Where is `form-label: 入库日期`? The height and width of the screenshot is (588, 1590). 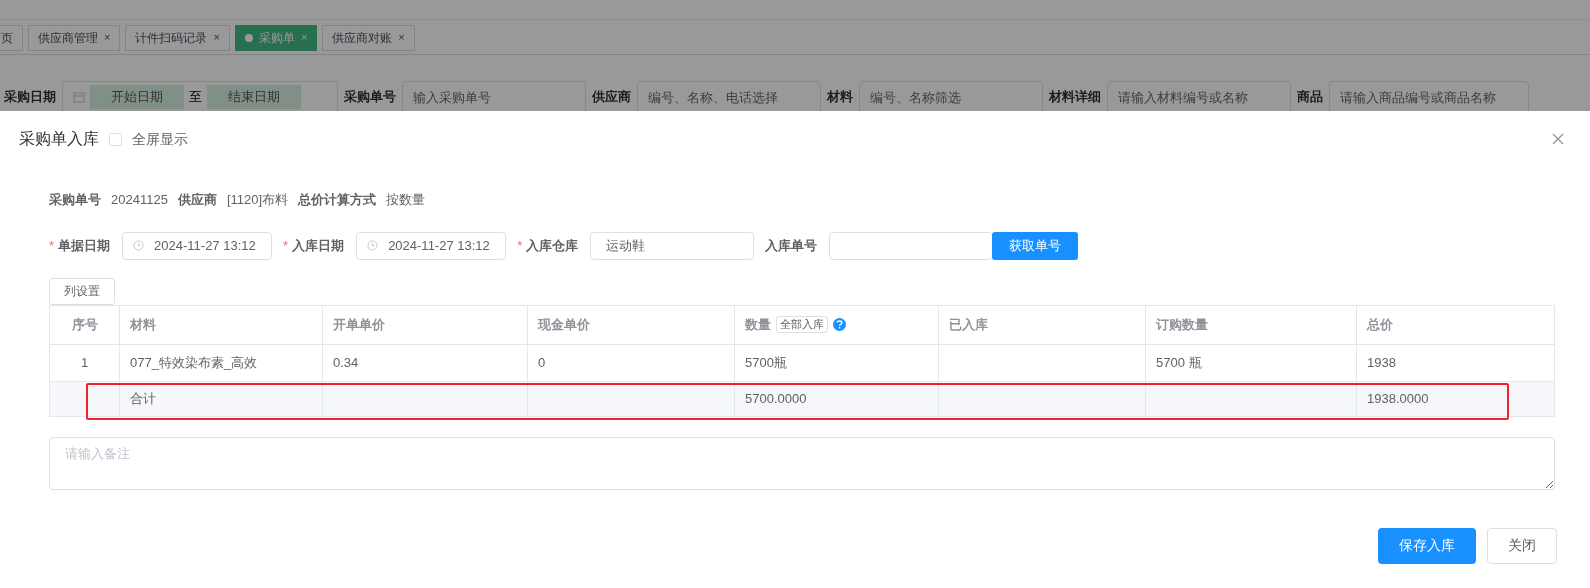
form-label: 入库日期 is located at coordinates (318, 245).